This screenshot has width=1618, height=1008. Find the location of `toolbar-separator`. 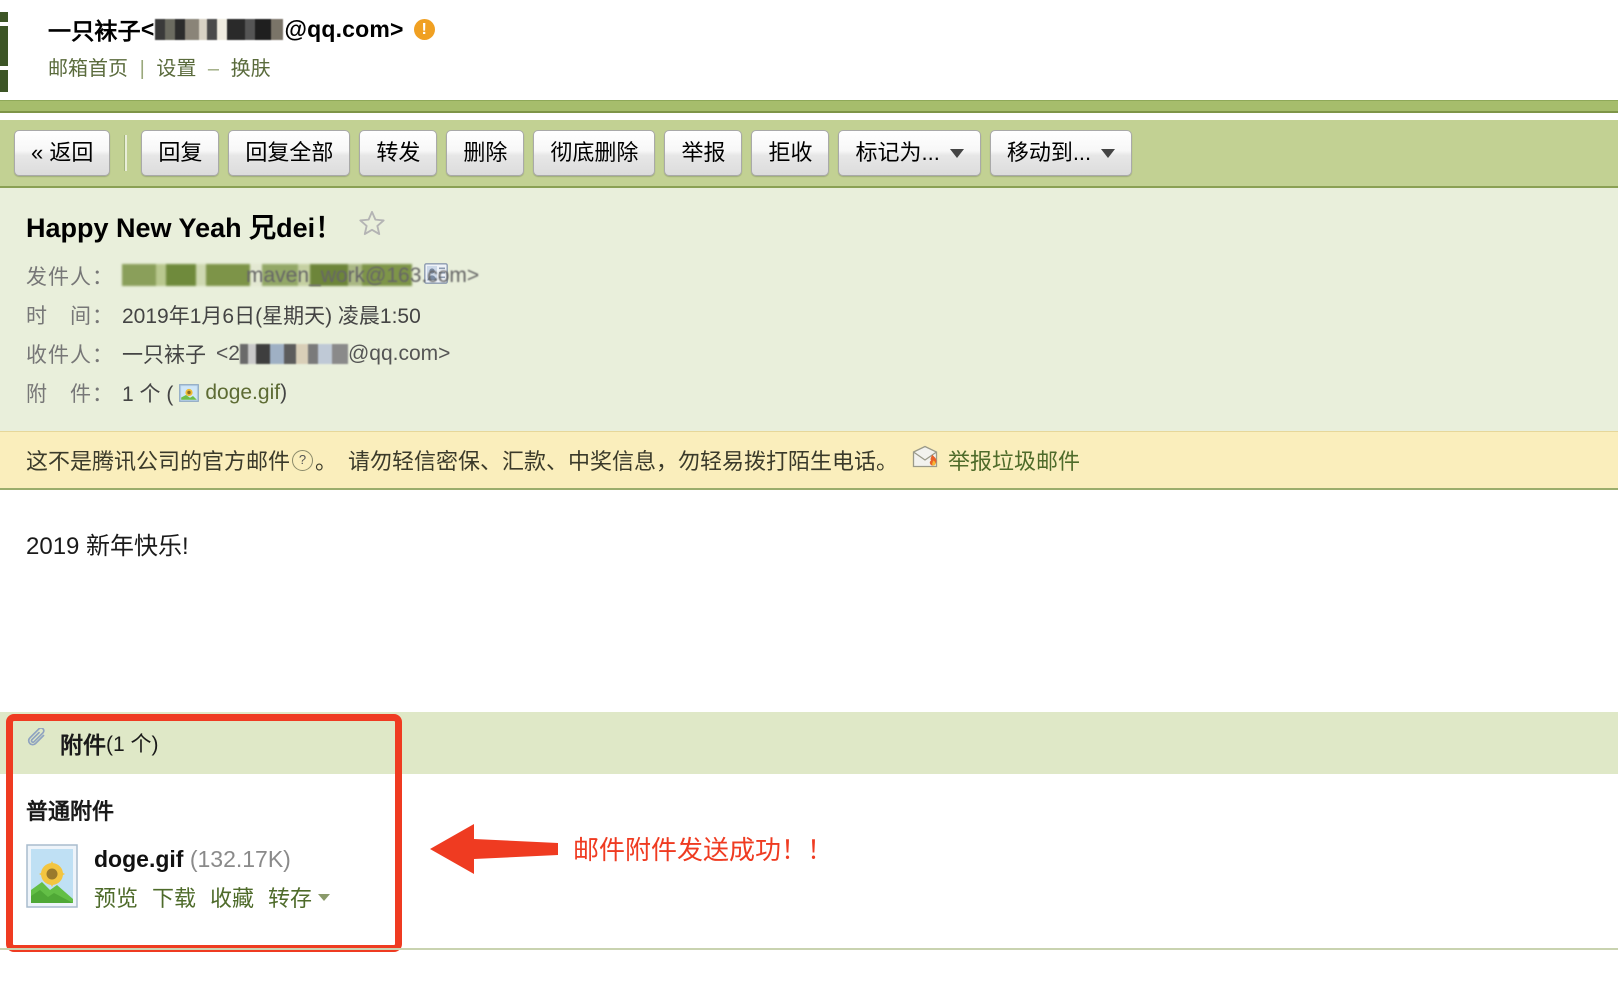

toolbar-separator is located at coordinates (126, 153).